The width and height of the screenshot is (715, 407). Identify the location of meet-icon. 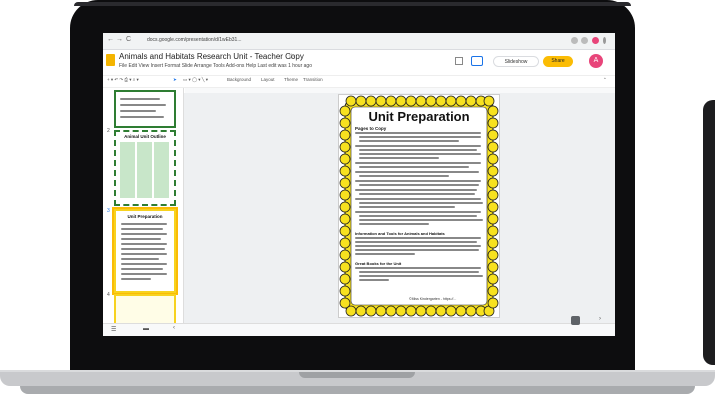
(477, 61).